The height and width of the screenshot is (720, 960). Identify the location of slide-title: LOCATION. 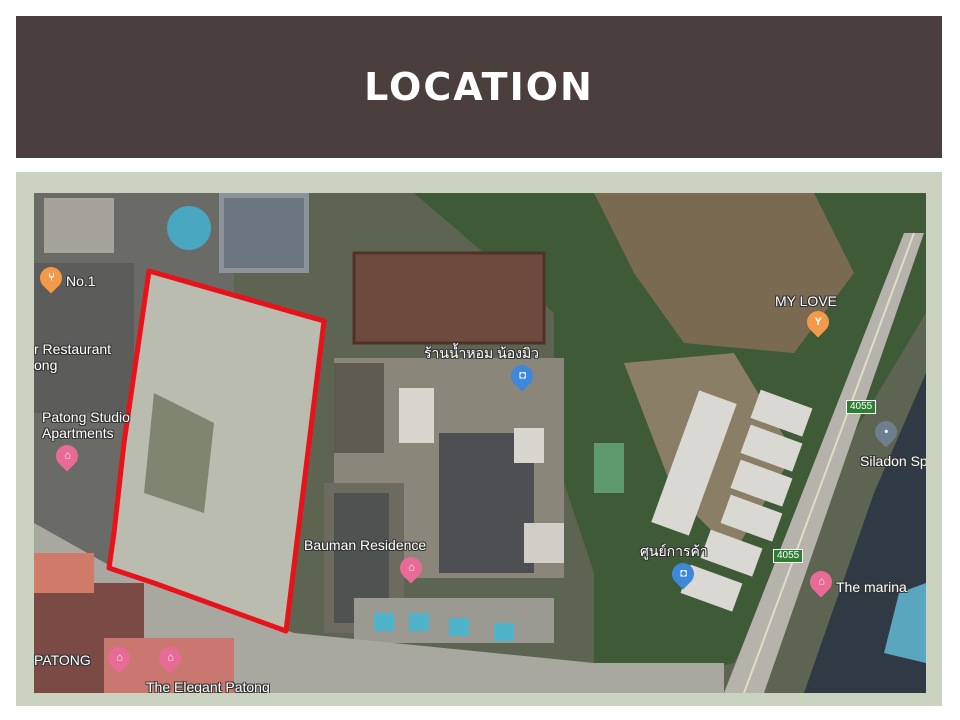
(479, 87).